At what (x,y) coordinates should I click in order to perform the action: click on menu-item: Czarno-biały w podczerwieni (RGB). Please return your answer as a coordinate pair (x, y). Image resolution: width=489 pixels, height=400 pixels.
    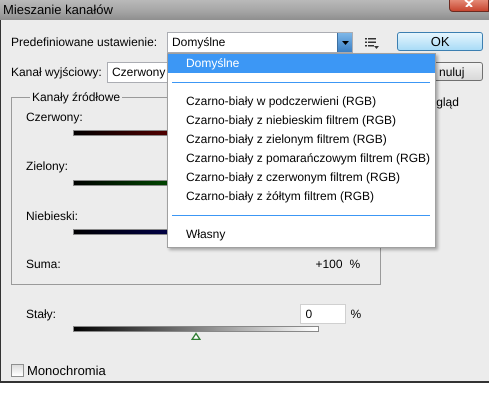
    Looking at the image, I should click on (301, 101).